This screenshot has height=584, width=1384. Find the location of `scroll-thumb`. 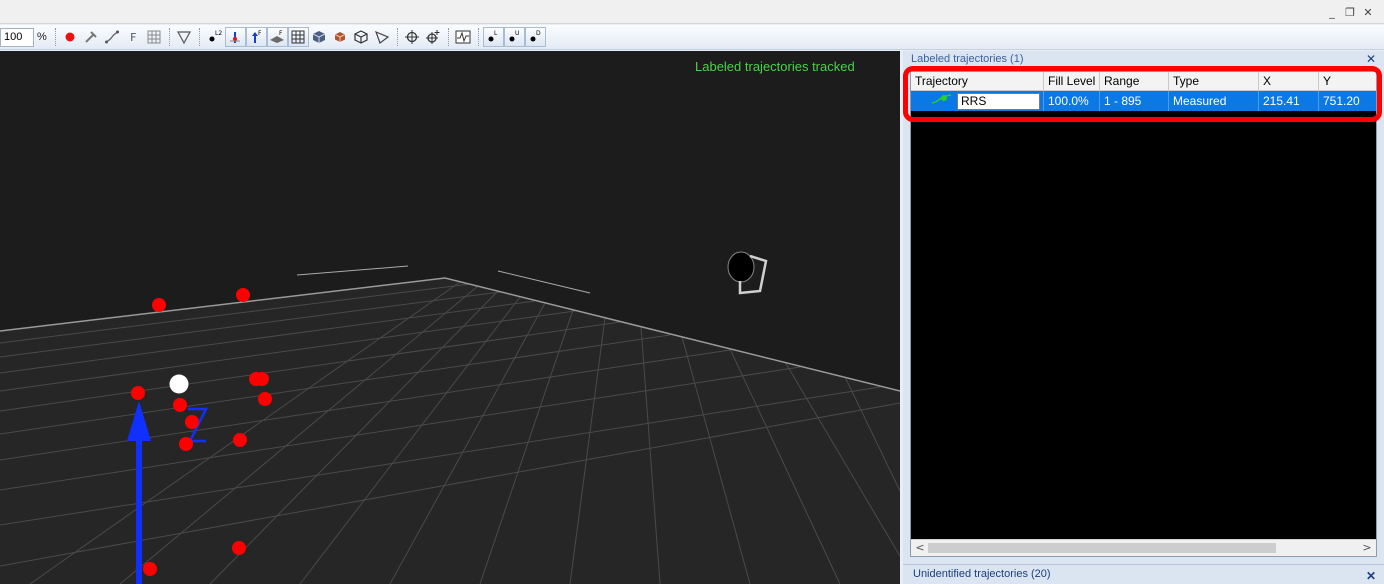

scroll-thumb is located at coordinates (1102, 548).